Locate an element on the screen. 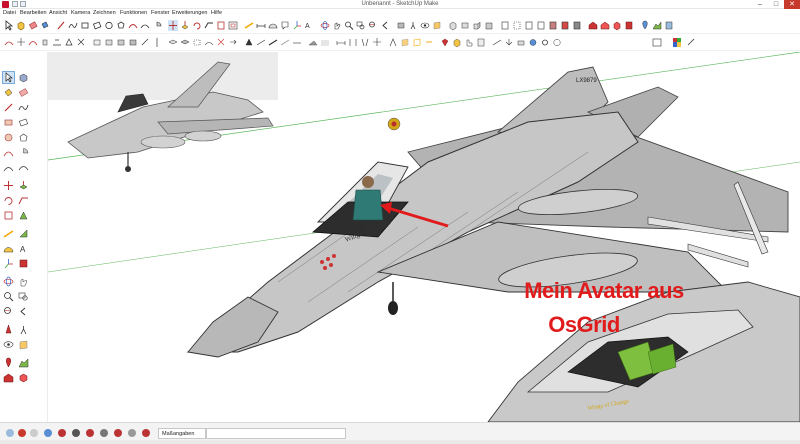 The image size is (800, 444). camera-parallel-icon is located at coordinates (353, 42).